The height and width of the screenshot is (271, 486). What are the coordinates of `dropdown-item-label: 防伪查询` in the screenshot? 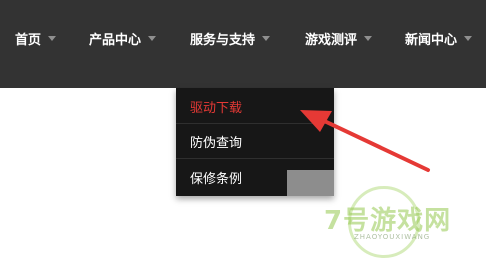 It's located at (216, 143).